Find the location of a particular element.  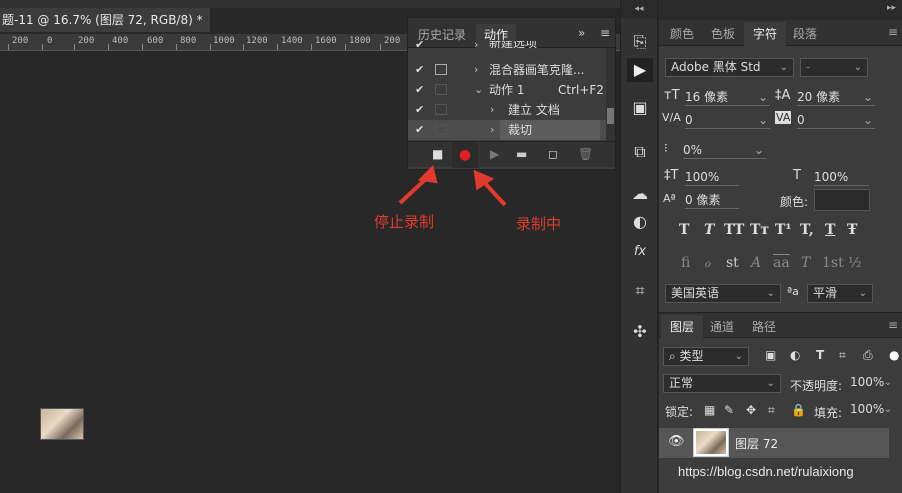

contextual-alt-button: ℴ is located at coordinates (707, 263).